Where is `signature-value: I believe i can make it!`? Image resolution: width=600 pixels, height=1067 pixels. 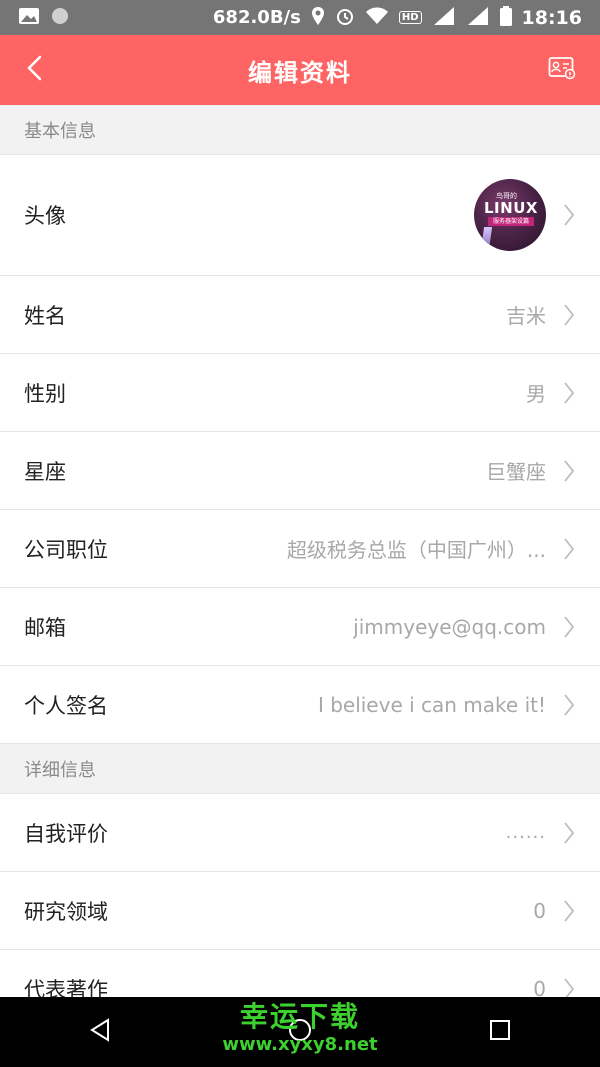 signature-value: I believe i can make it! is located at coordinates (431, 704).